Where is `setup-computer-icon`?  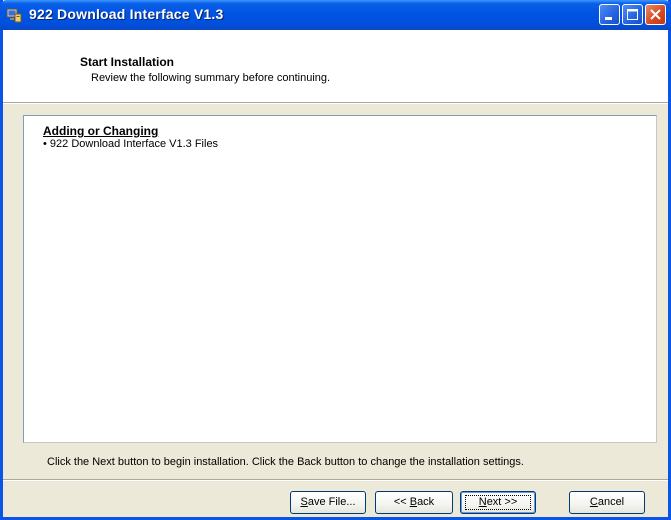 setup-computer-icon is located at coordinates (14, 15).